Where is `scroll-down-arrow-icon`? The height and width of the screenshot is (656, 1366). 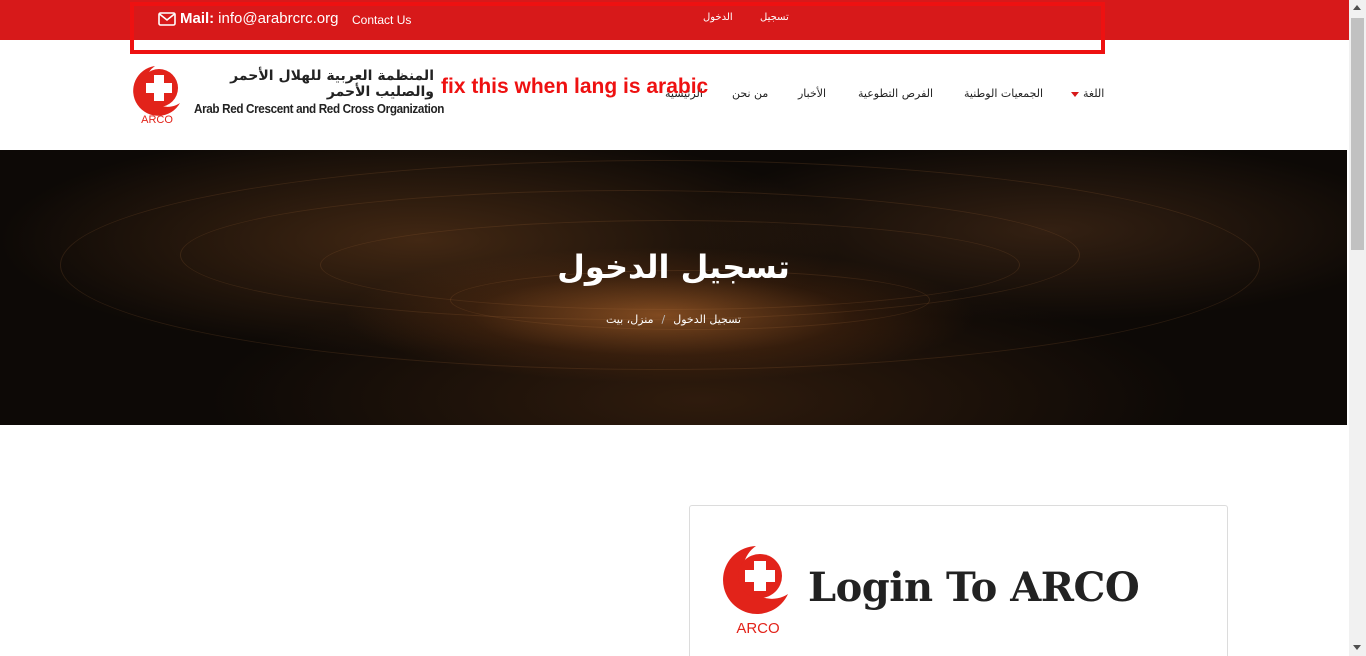 scroll-down-arrow-icon is located at coordinates (1357, 647).